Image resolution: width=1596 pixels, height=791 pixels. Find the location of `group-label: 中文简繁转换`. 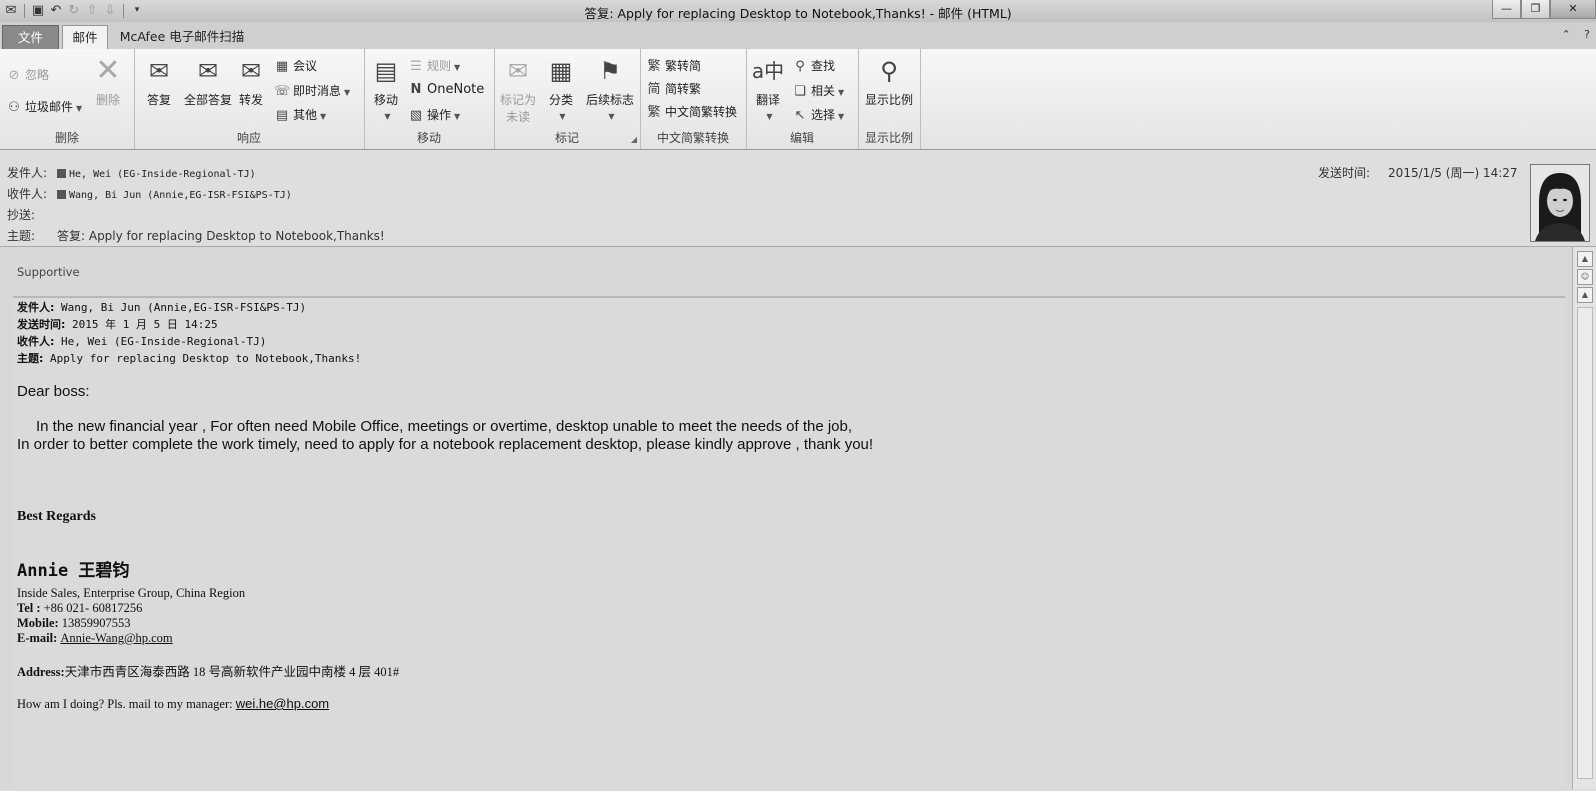

group-label: 中文简繁转换 is located at coordinates (692, 138).